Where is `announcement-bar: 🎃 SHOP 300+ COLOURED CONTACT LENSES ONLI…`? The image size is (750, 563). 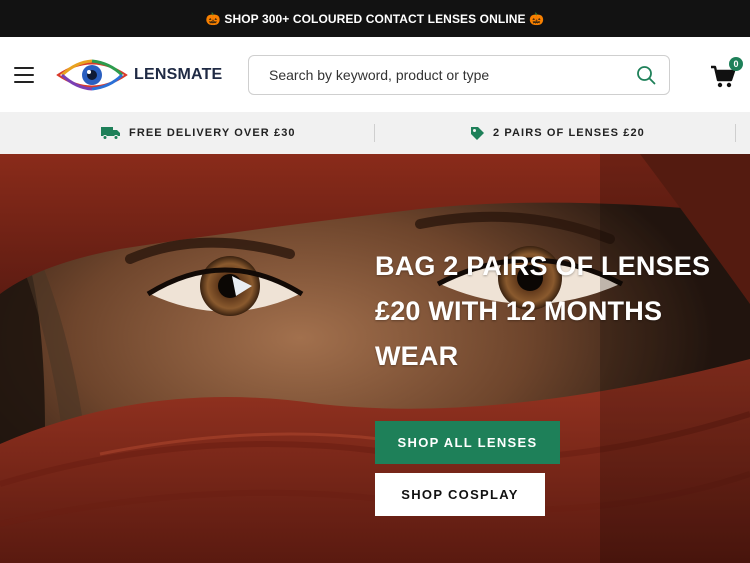 announcement-bar: 🎃 SHOP 300+ COLOURED CONTACT LENSES ONLI… is located at coordinates (375, 18).